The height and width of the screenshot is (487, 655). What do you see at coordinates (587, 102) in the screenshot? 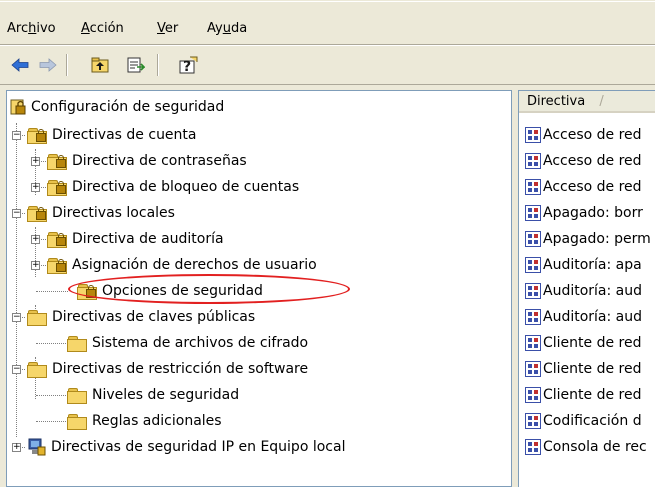
I see `column-header-directiva: Directiva /` at bounding box center [587, 102].